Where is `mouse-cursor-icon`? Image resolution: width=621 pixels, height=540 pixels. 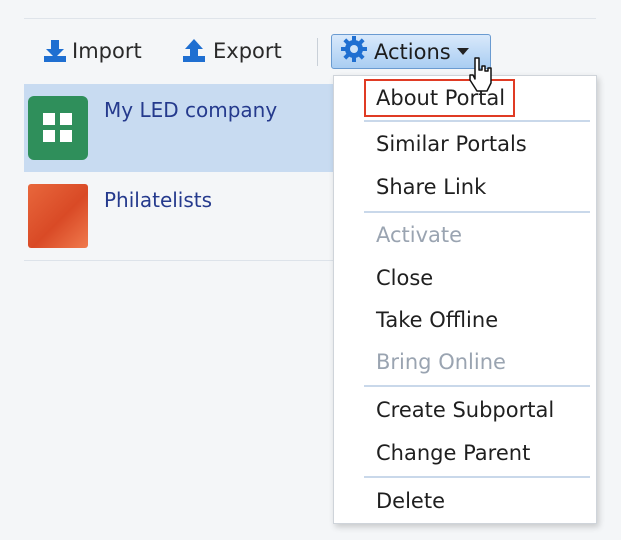 mouse-cursor-icon is located at coordinates (481, 78).